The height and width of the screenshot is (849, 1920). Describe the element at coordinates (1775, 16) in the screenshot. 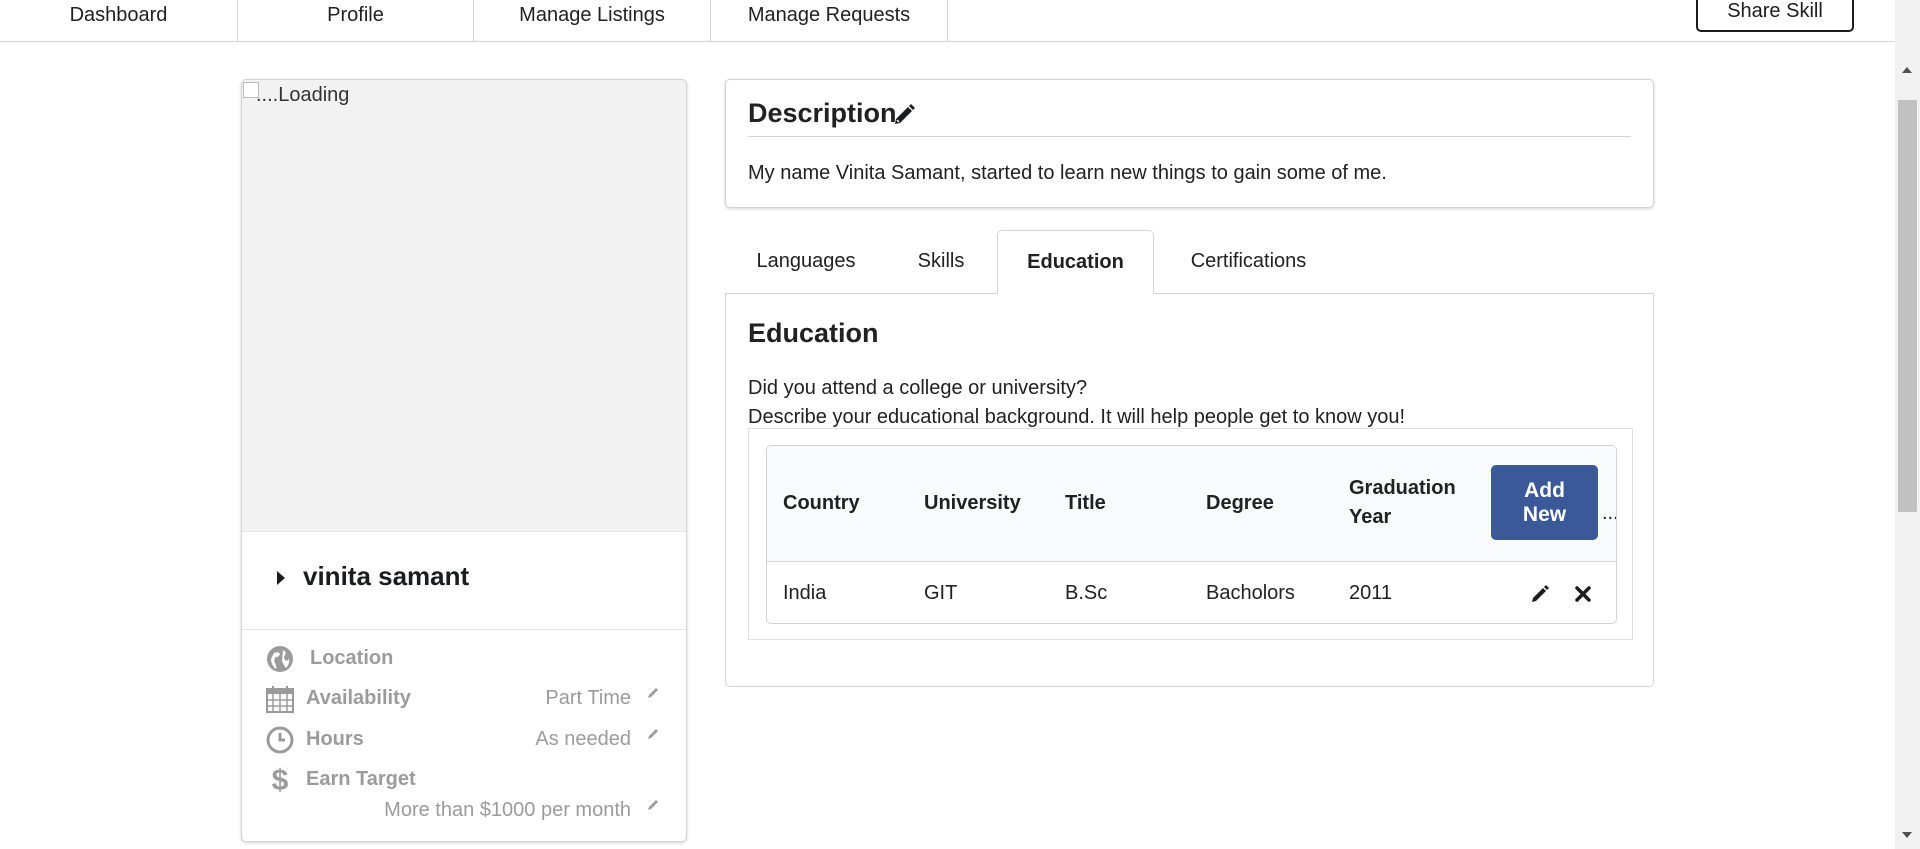

I see `share-skill-button: Share Skill` at that location.